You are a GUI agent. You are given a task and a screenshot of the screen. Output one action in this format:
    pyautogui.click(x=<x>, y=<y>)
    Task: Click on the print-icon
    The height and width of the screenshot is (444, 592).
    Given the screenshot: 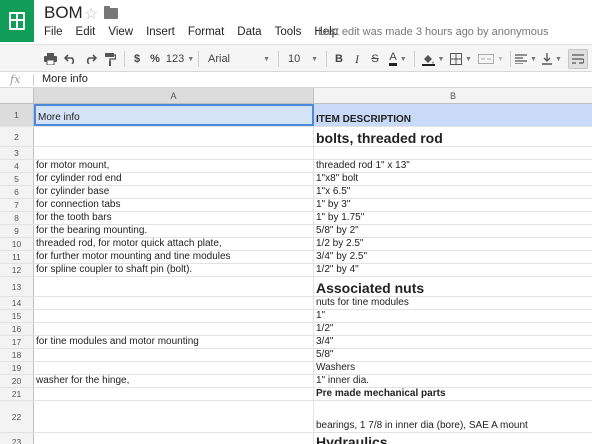 What is the action you would take?
    pyautogui.click(x=50, y=59)
    